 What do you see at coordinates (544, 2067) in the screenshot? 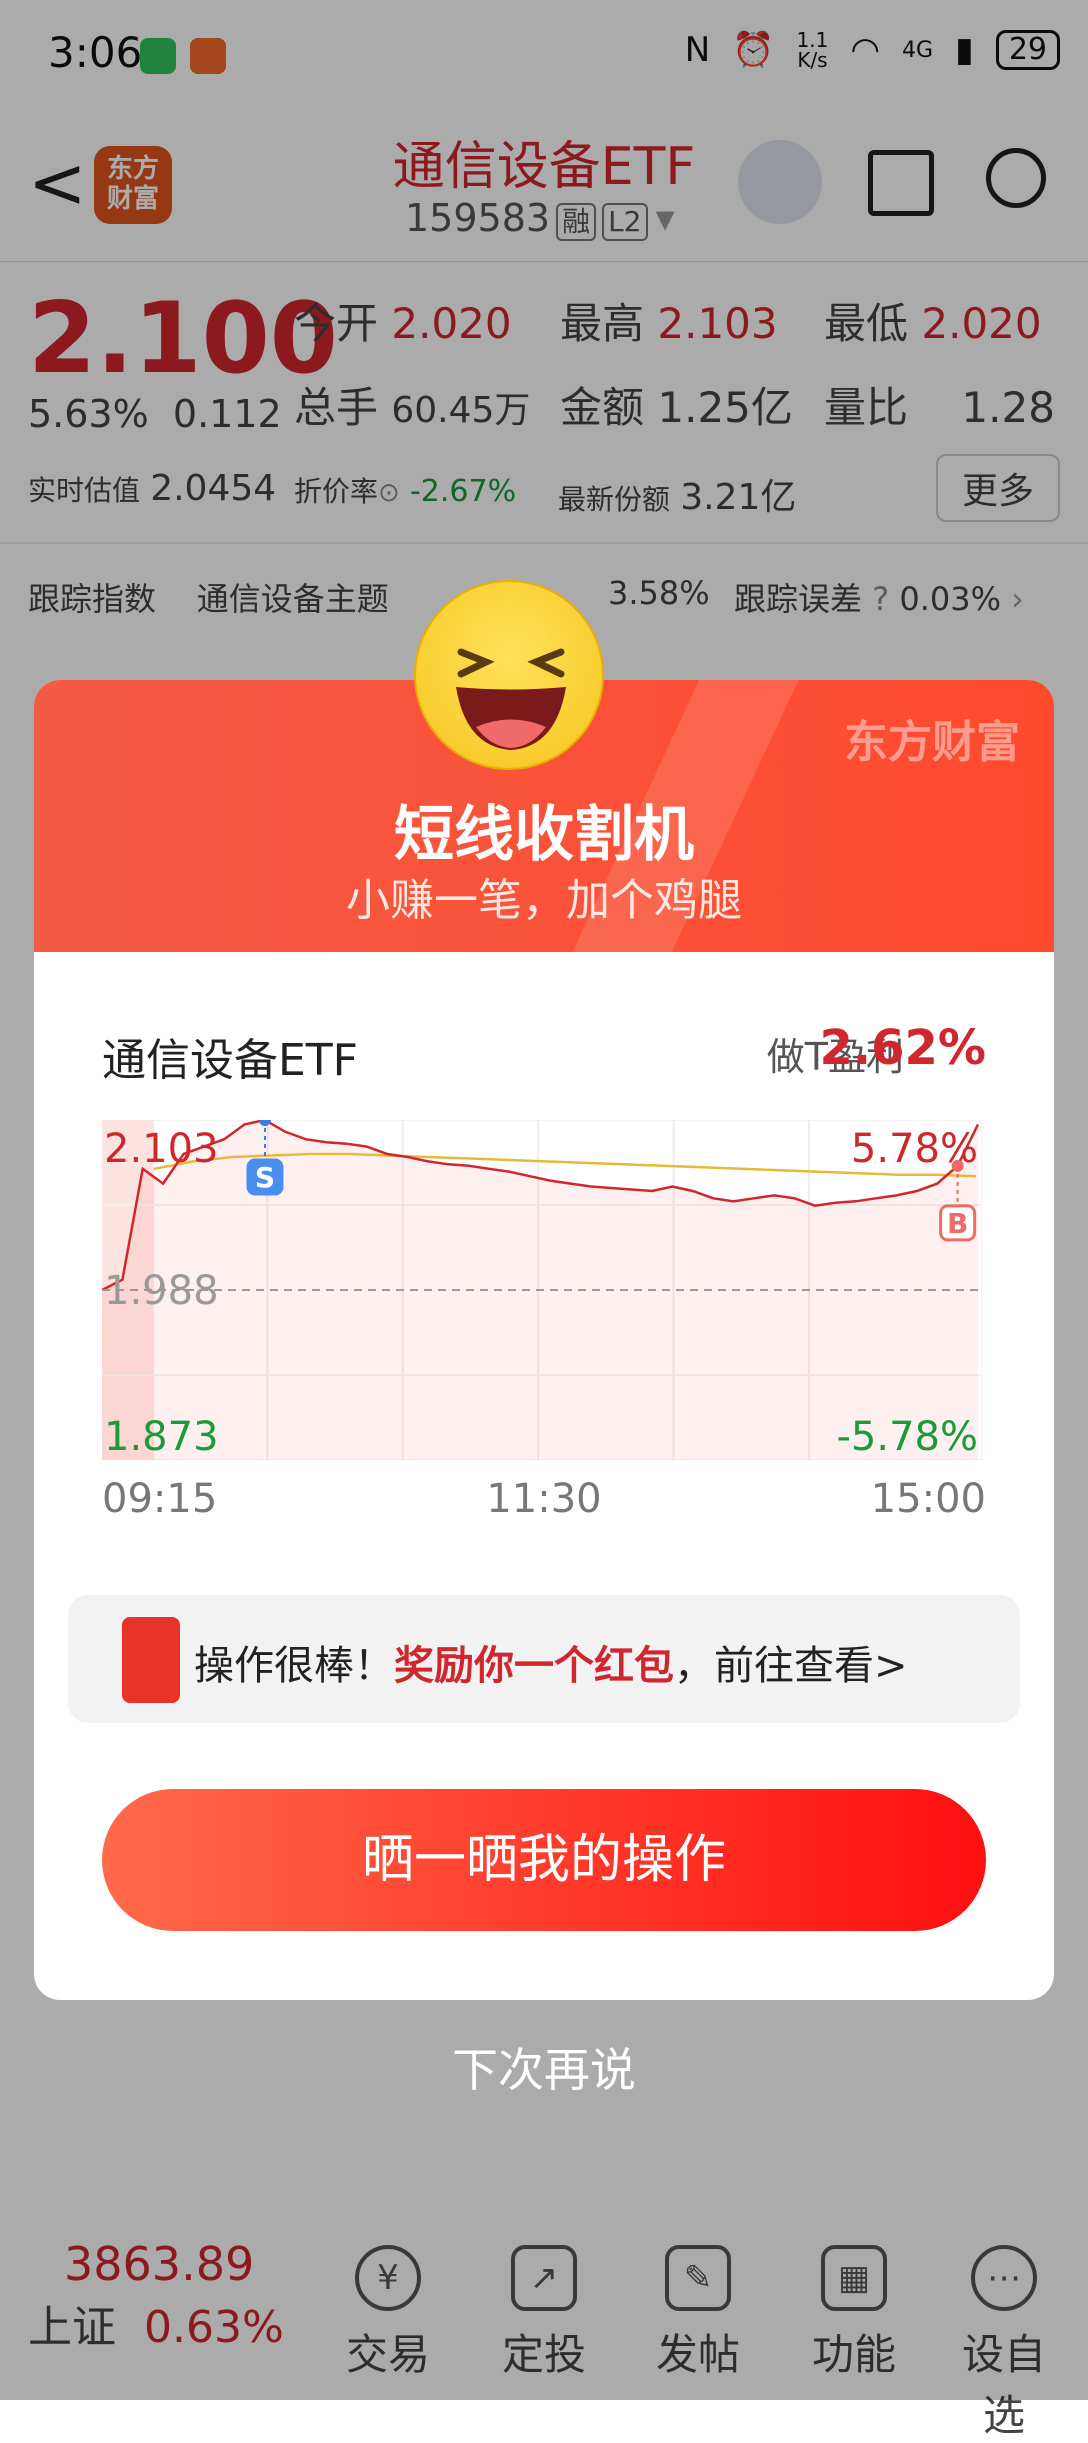
I see `dismiss-later-button: 下次再说` at bounding box center [544, 2067].